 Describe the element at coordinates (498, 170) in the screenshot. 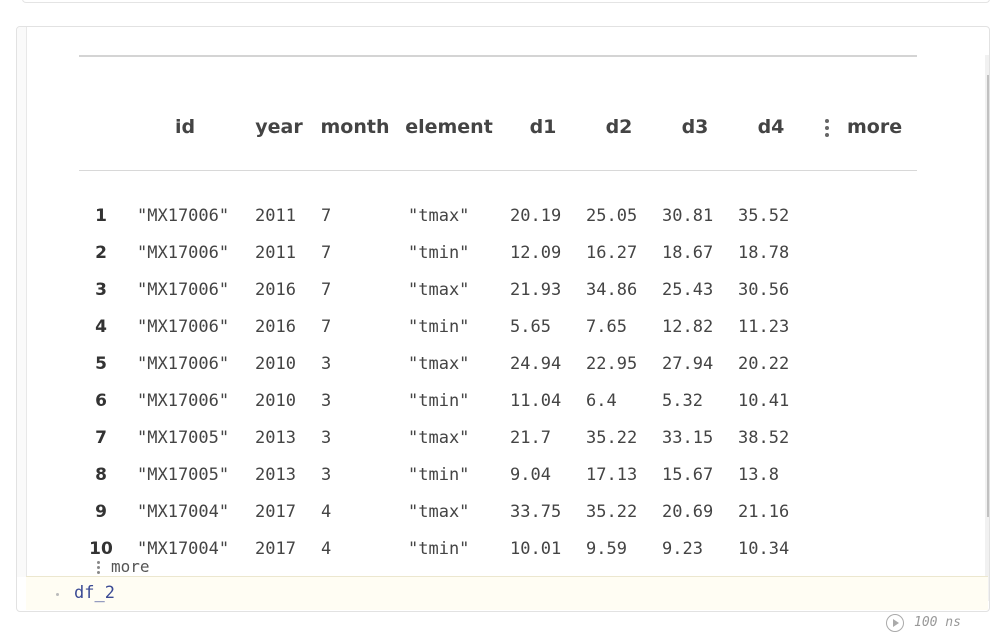

I see `table-header-rule` at that location.